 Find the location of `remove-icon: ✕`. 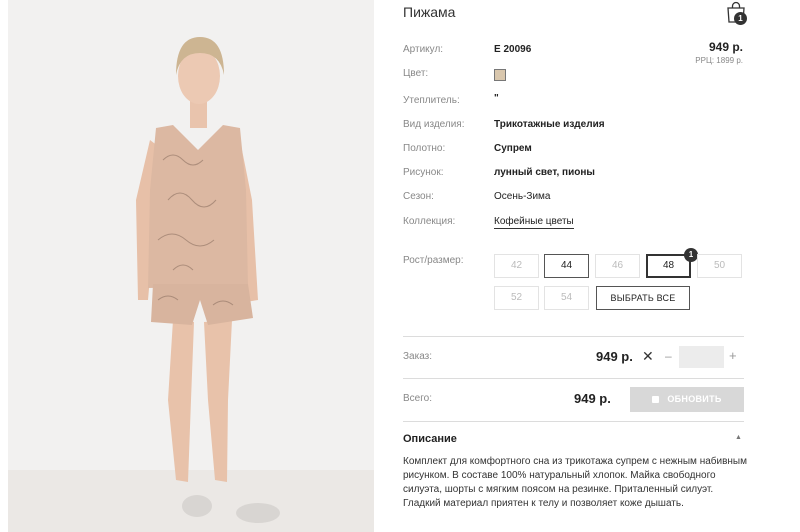

remove-icon: ✕ is located at coordinates (648, 356).